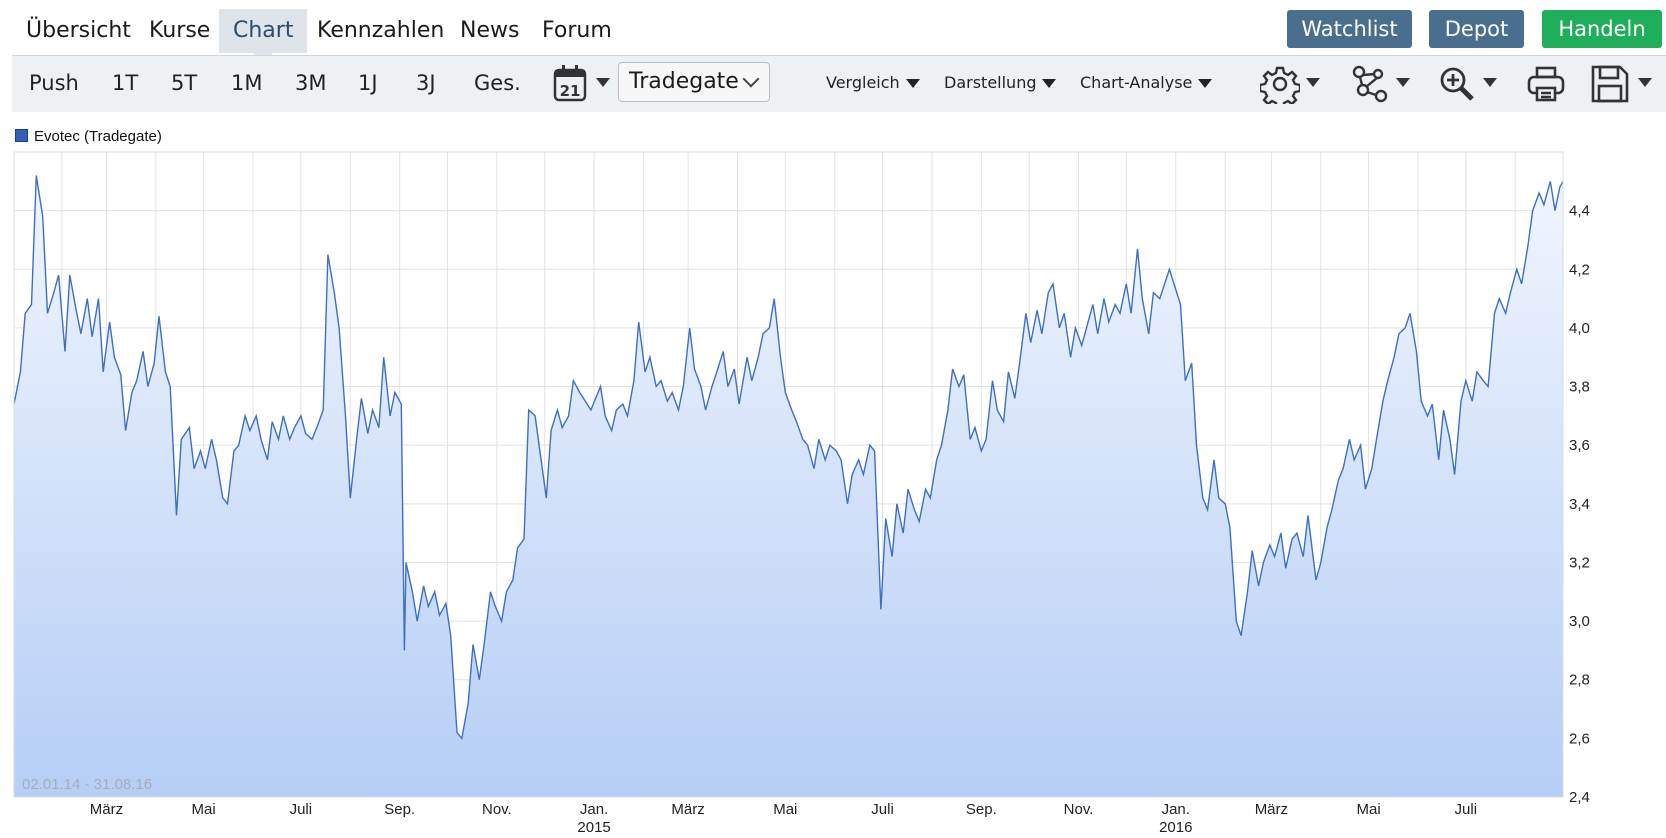  I want to click on exchange-select: Tradegate, so click(694, 82).